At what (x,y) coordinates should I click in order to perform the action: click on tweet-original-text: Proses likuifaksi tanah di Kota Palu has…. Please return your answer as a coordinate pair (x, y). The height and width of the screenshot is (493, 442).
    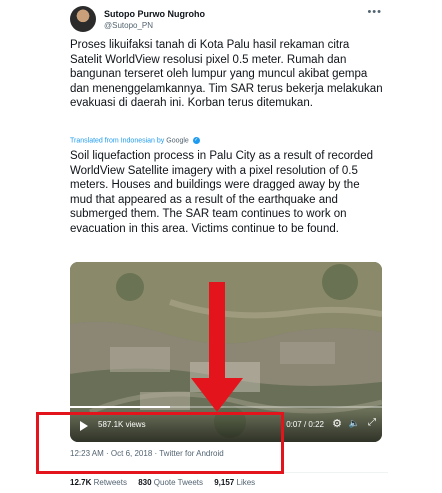
    Looking at the image, I should click on (226, 74).